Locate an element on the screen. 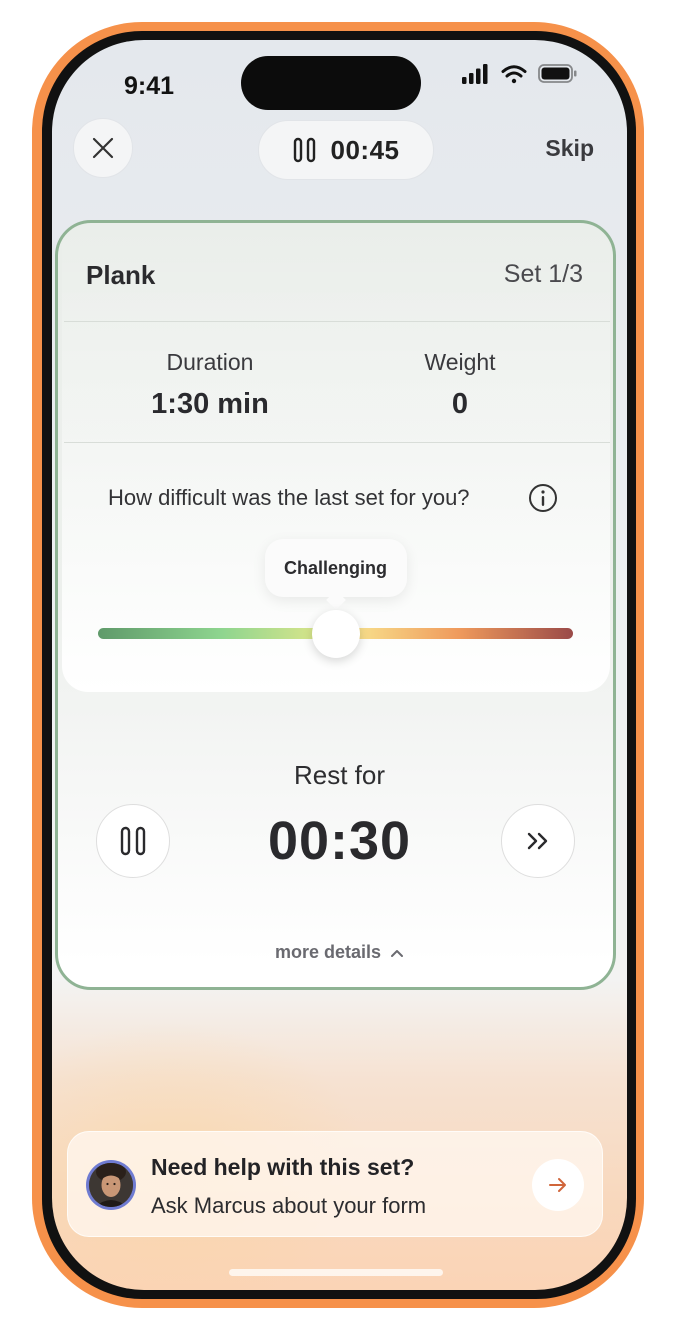  workout-timer: 00:45 is located at coordinates (365, 149).